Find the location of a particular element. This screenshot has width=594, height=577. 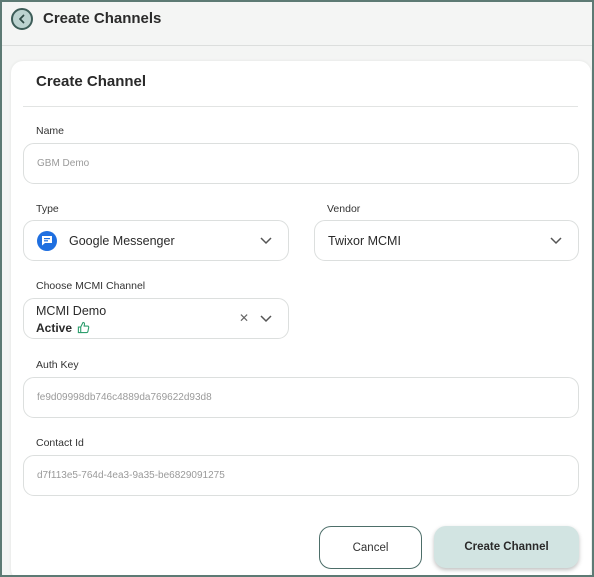

back-button is located at coordinates (22, 19).